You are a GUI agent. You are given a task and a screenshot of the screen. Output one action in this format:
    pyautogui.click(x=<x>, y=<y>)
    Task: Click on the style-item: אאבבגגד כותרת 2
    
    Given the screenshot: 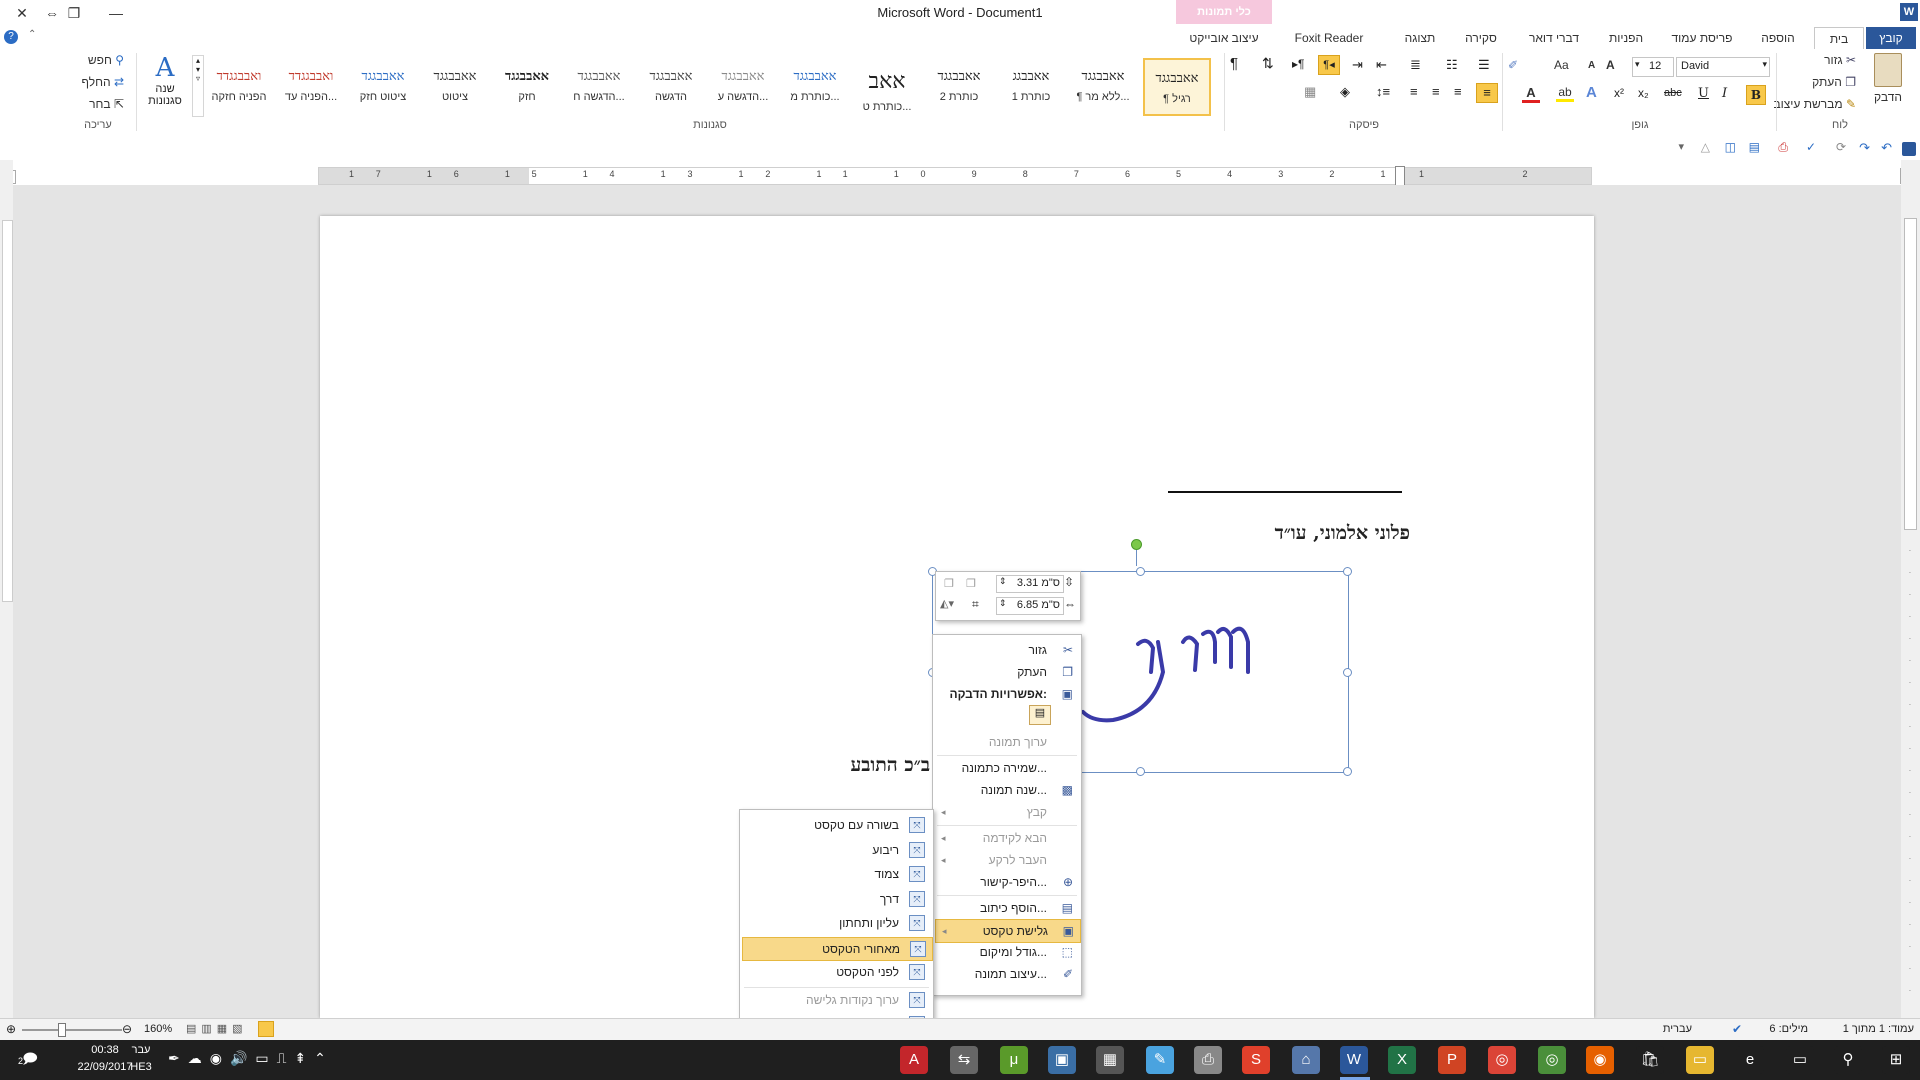 What is the action you would take?
    pyautogui.click(x=959, y=85)
    